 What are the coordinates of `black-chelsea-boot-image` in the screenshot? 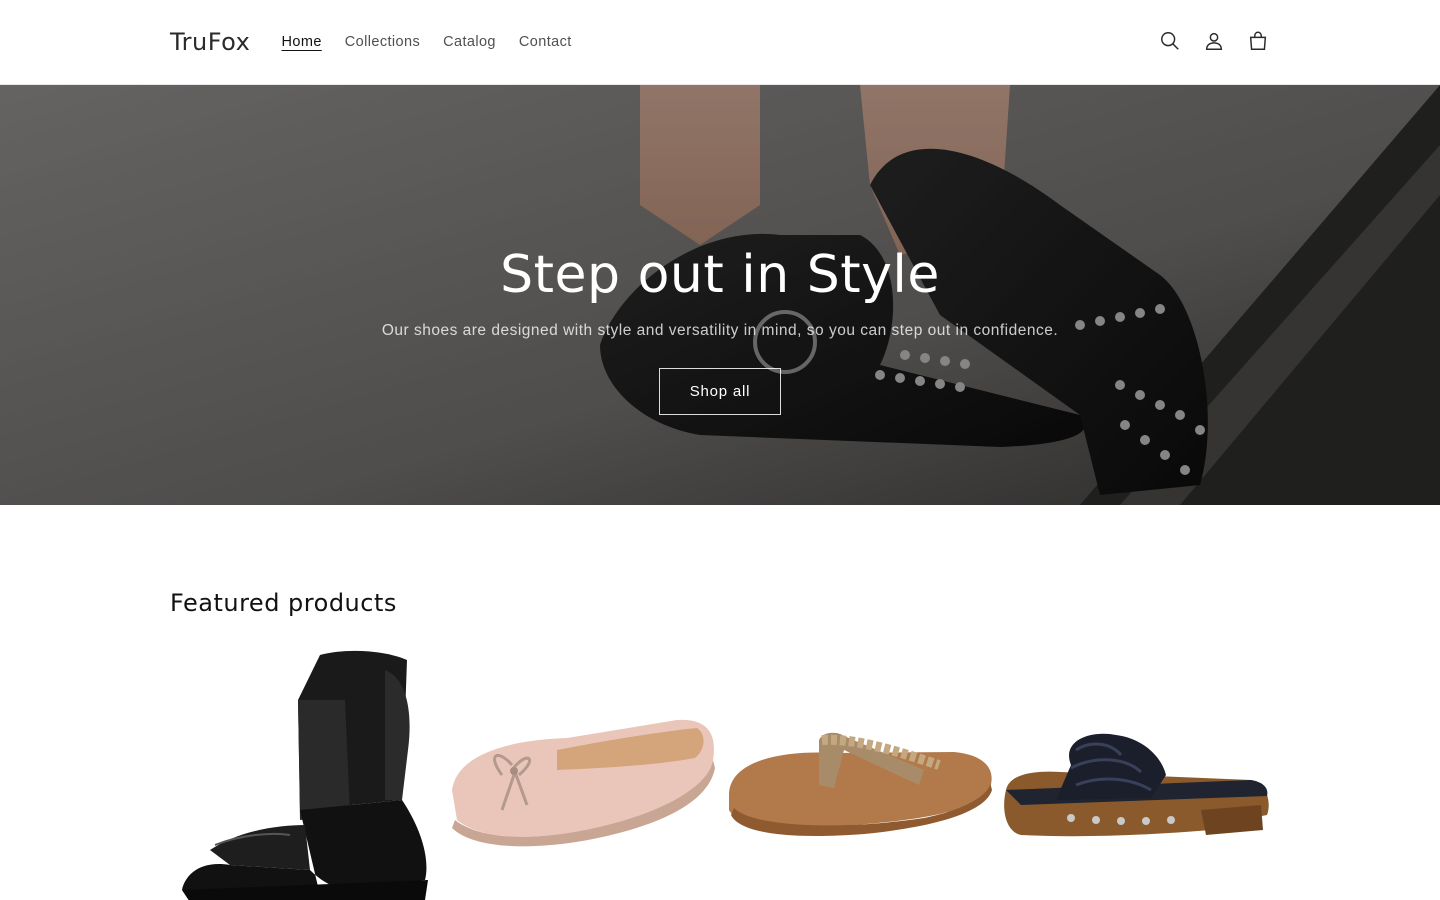 It's located at (305, 775).